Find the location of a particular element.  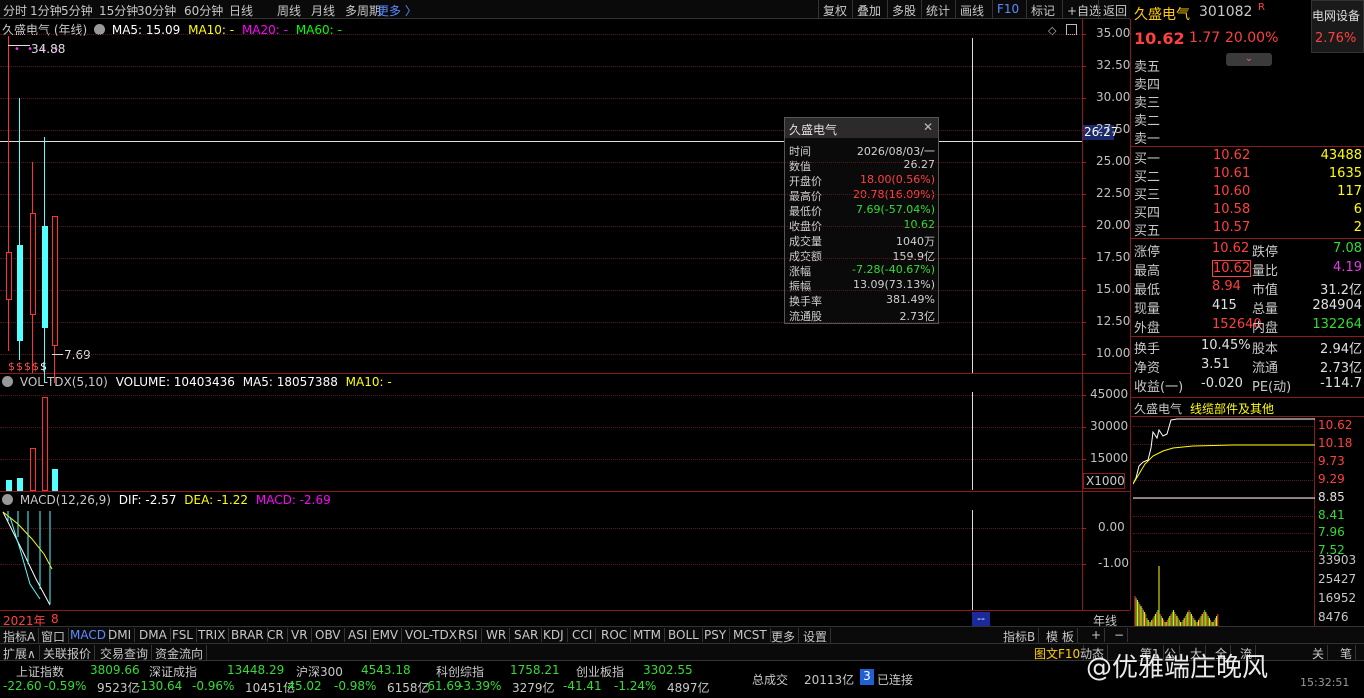

indicator-tab-sar: SAR is located at coordinates (528, 635).